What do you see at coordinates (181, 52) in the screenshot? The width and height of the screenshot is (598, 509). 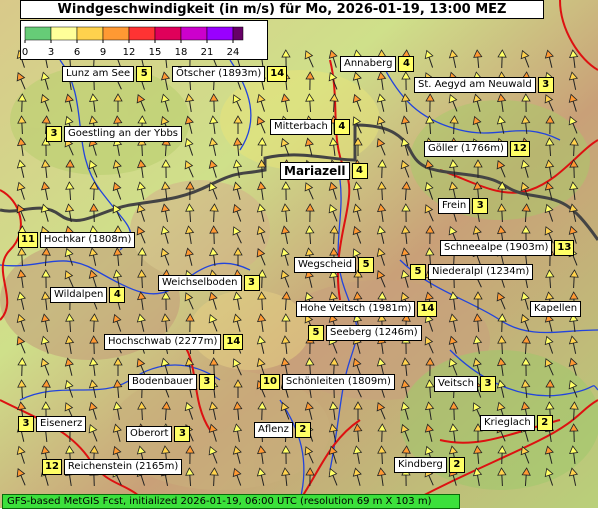 I see `legend-tick-label: 18` at bounding box center [181, 52].